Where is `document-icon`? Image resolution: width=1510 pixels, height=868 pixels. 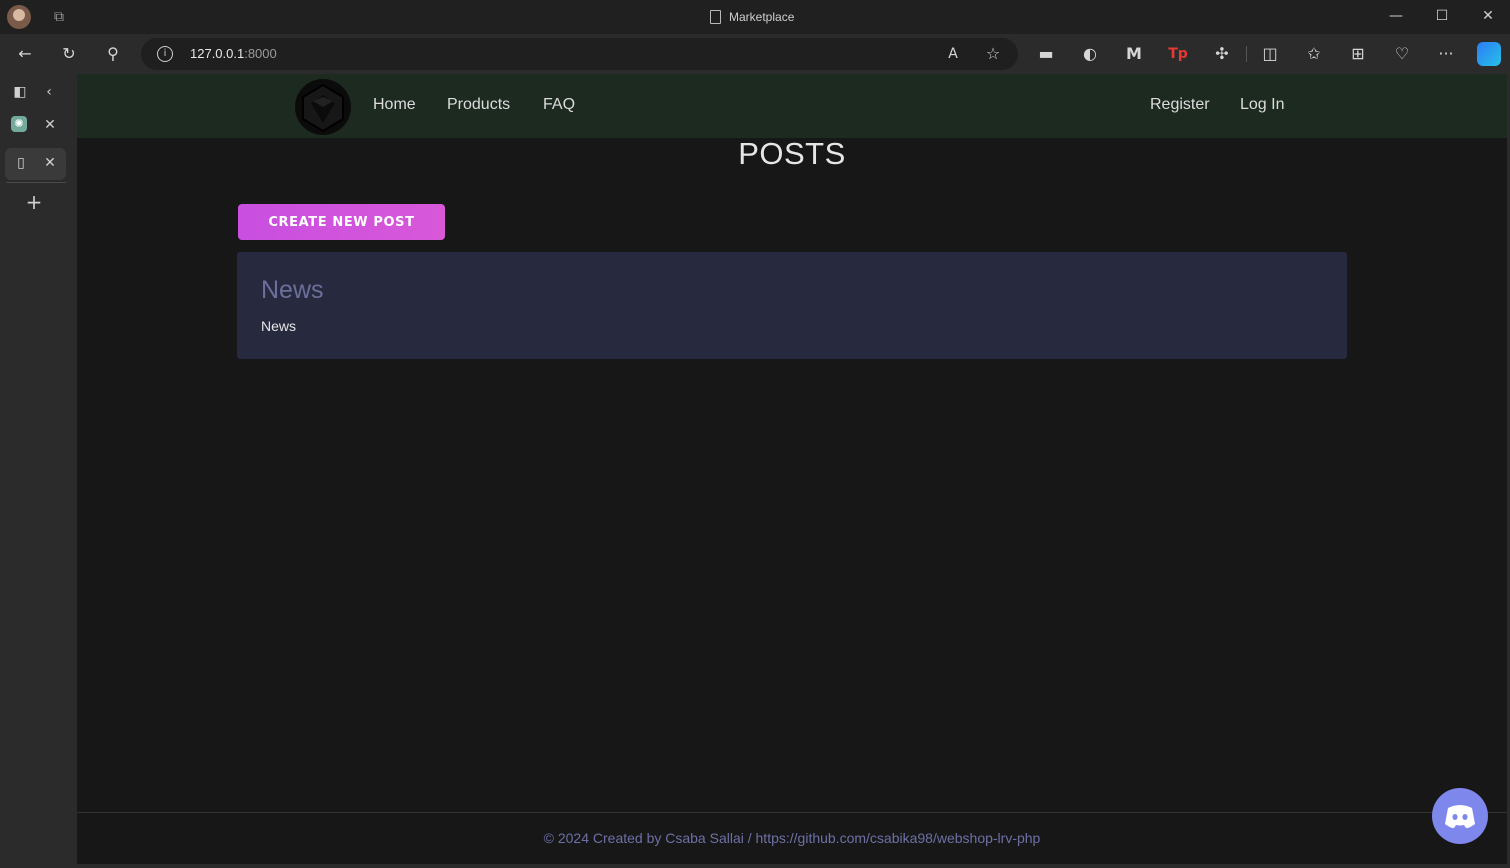 document-icon is located at coordinates (715, 17).